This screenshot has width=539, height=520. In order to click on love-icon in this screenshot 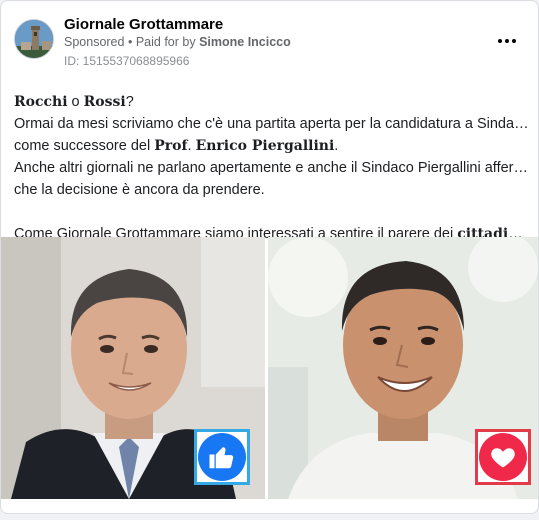, I will do `click(503, 457)`.